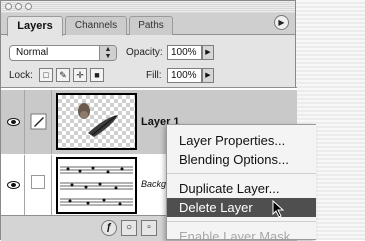 This screenshot has width=365, height=241. Describe the element at coordinates (38, 182) in the screenshot. I see `empty-state-box` at that location.